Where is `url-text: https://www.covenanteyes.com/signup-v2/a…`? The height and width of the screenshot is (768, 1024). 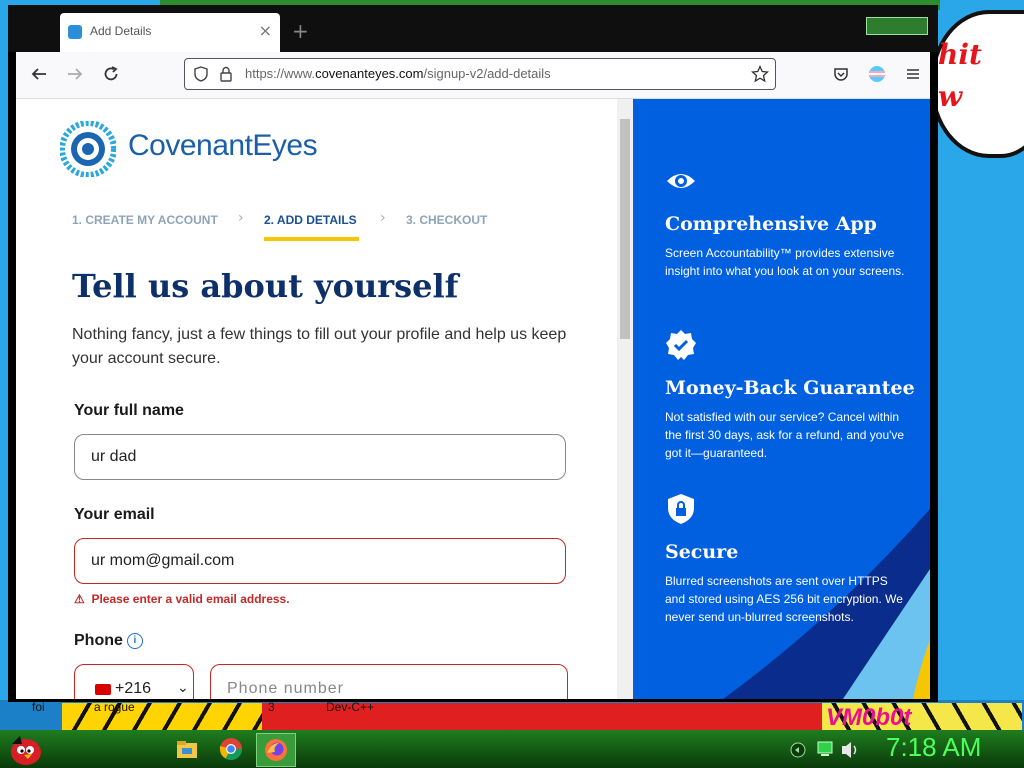
url-text: https://www.covenanteyes.com/signup-v2/a… is located at coordinates (398, 73).